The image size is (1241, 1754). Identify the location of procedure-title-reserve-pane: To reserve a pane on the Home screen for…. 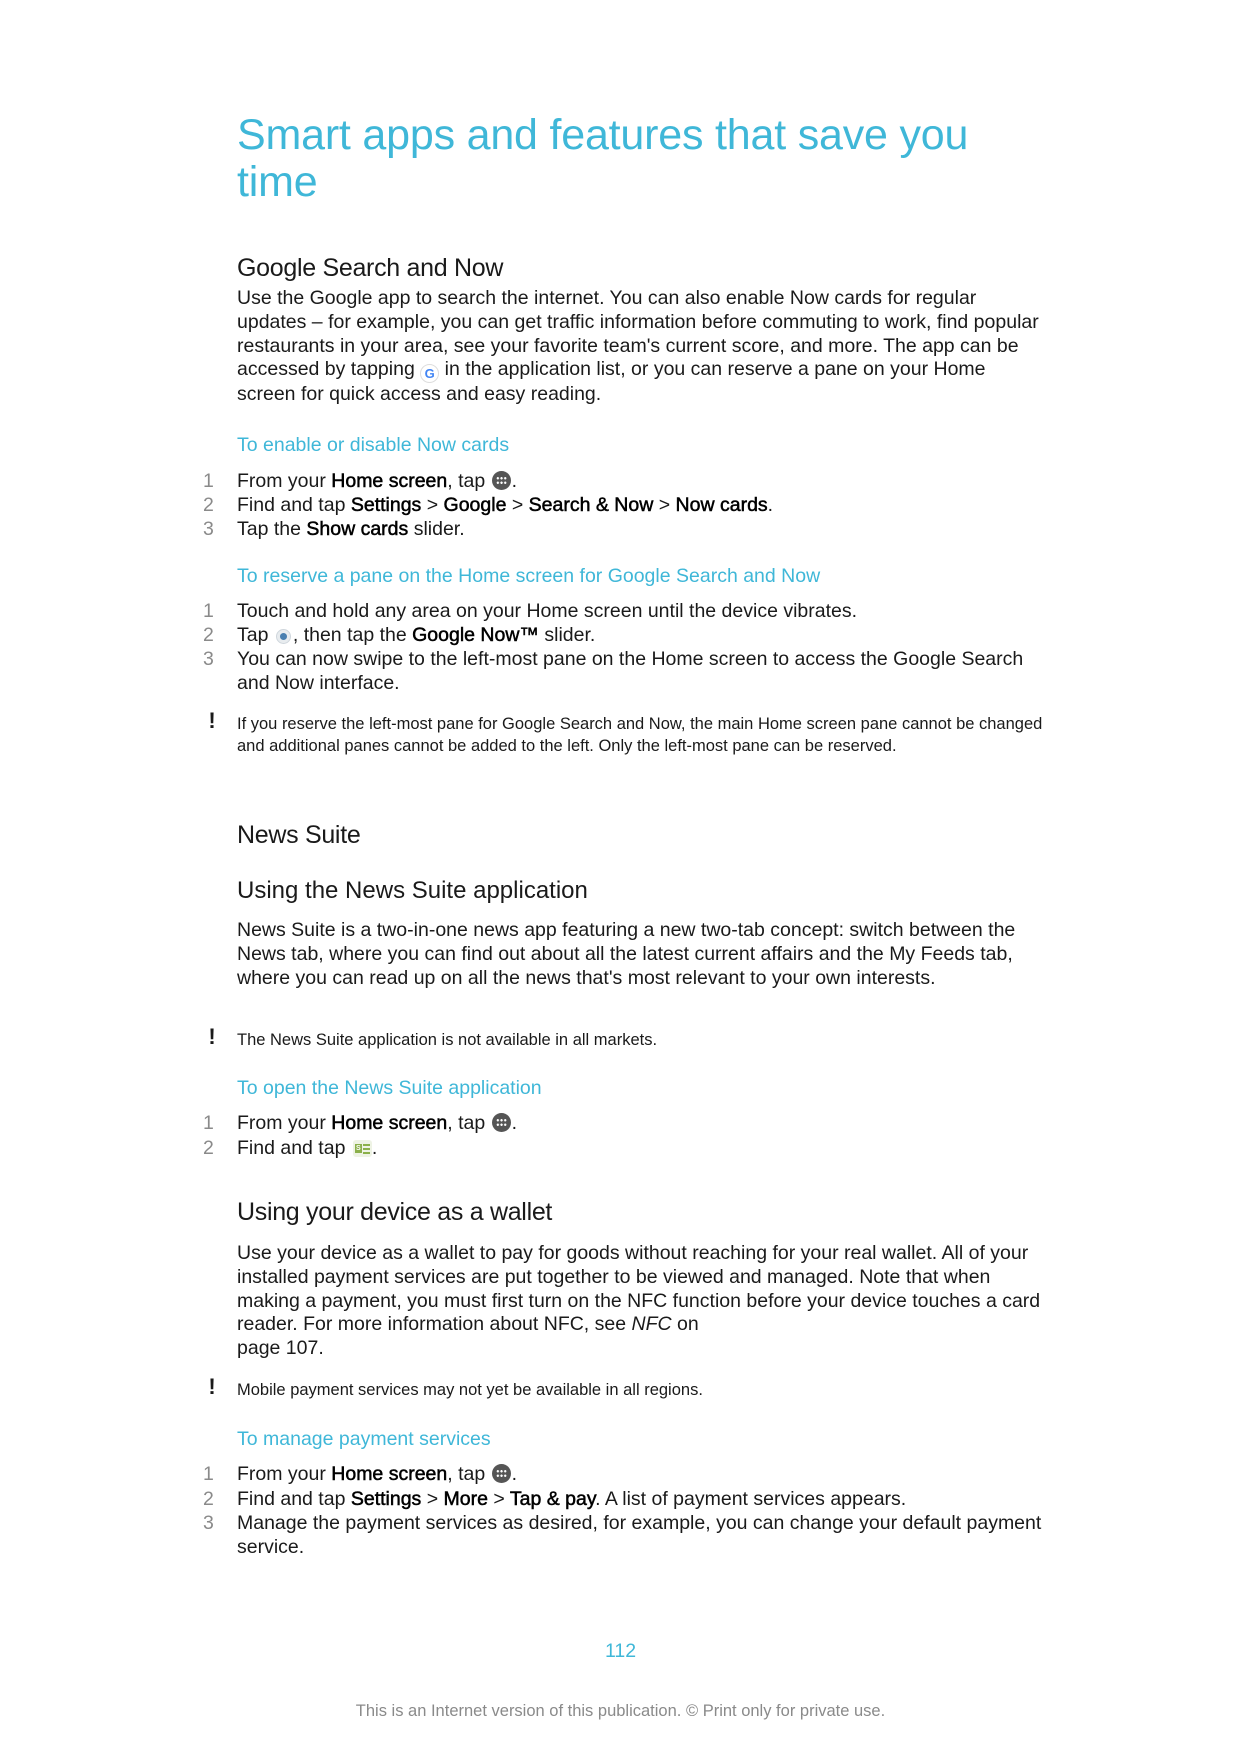
(529, 576).